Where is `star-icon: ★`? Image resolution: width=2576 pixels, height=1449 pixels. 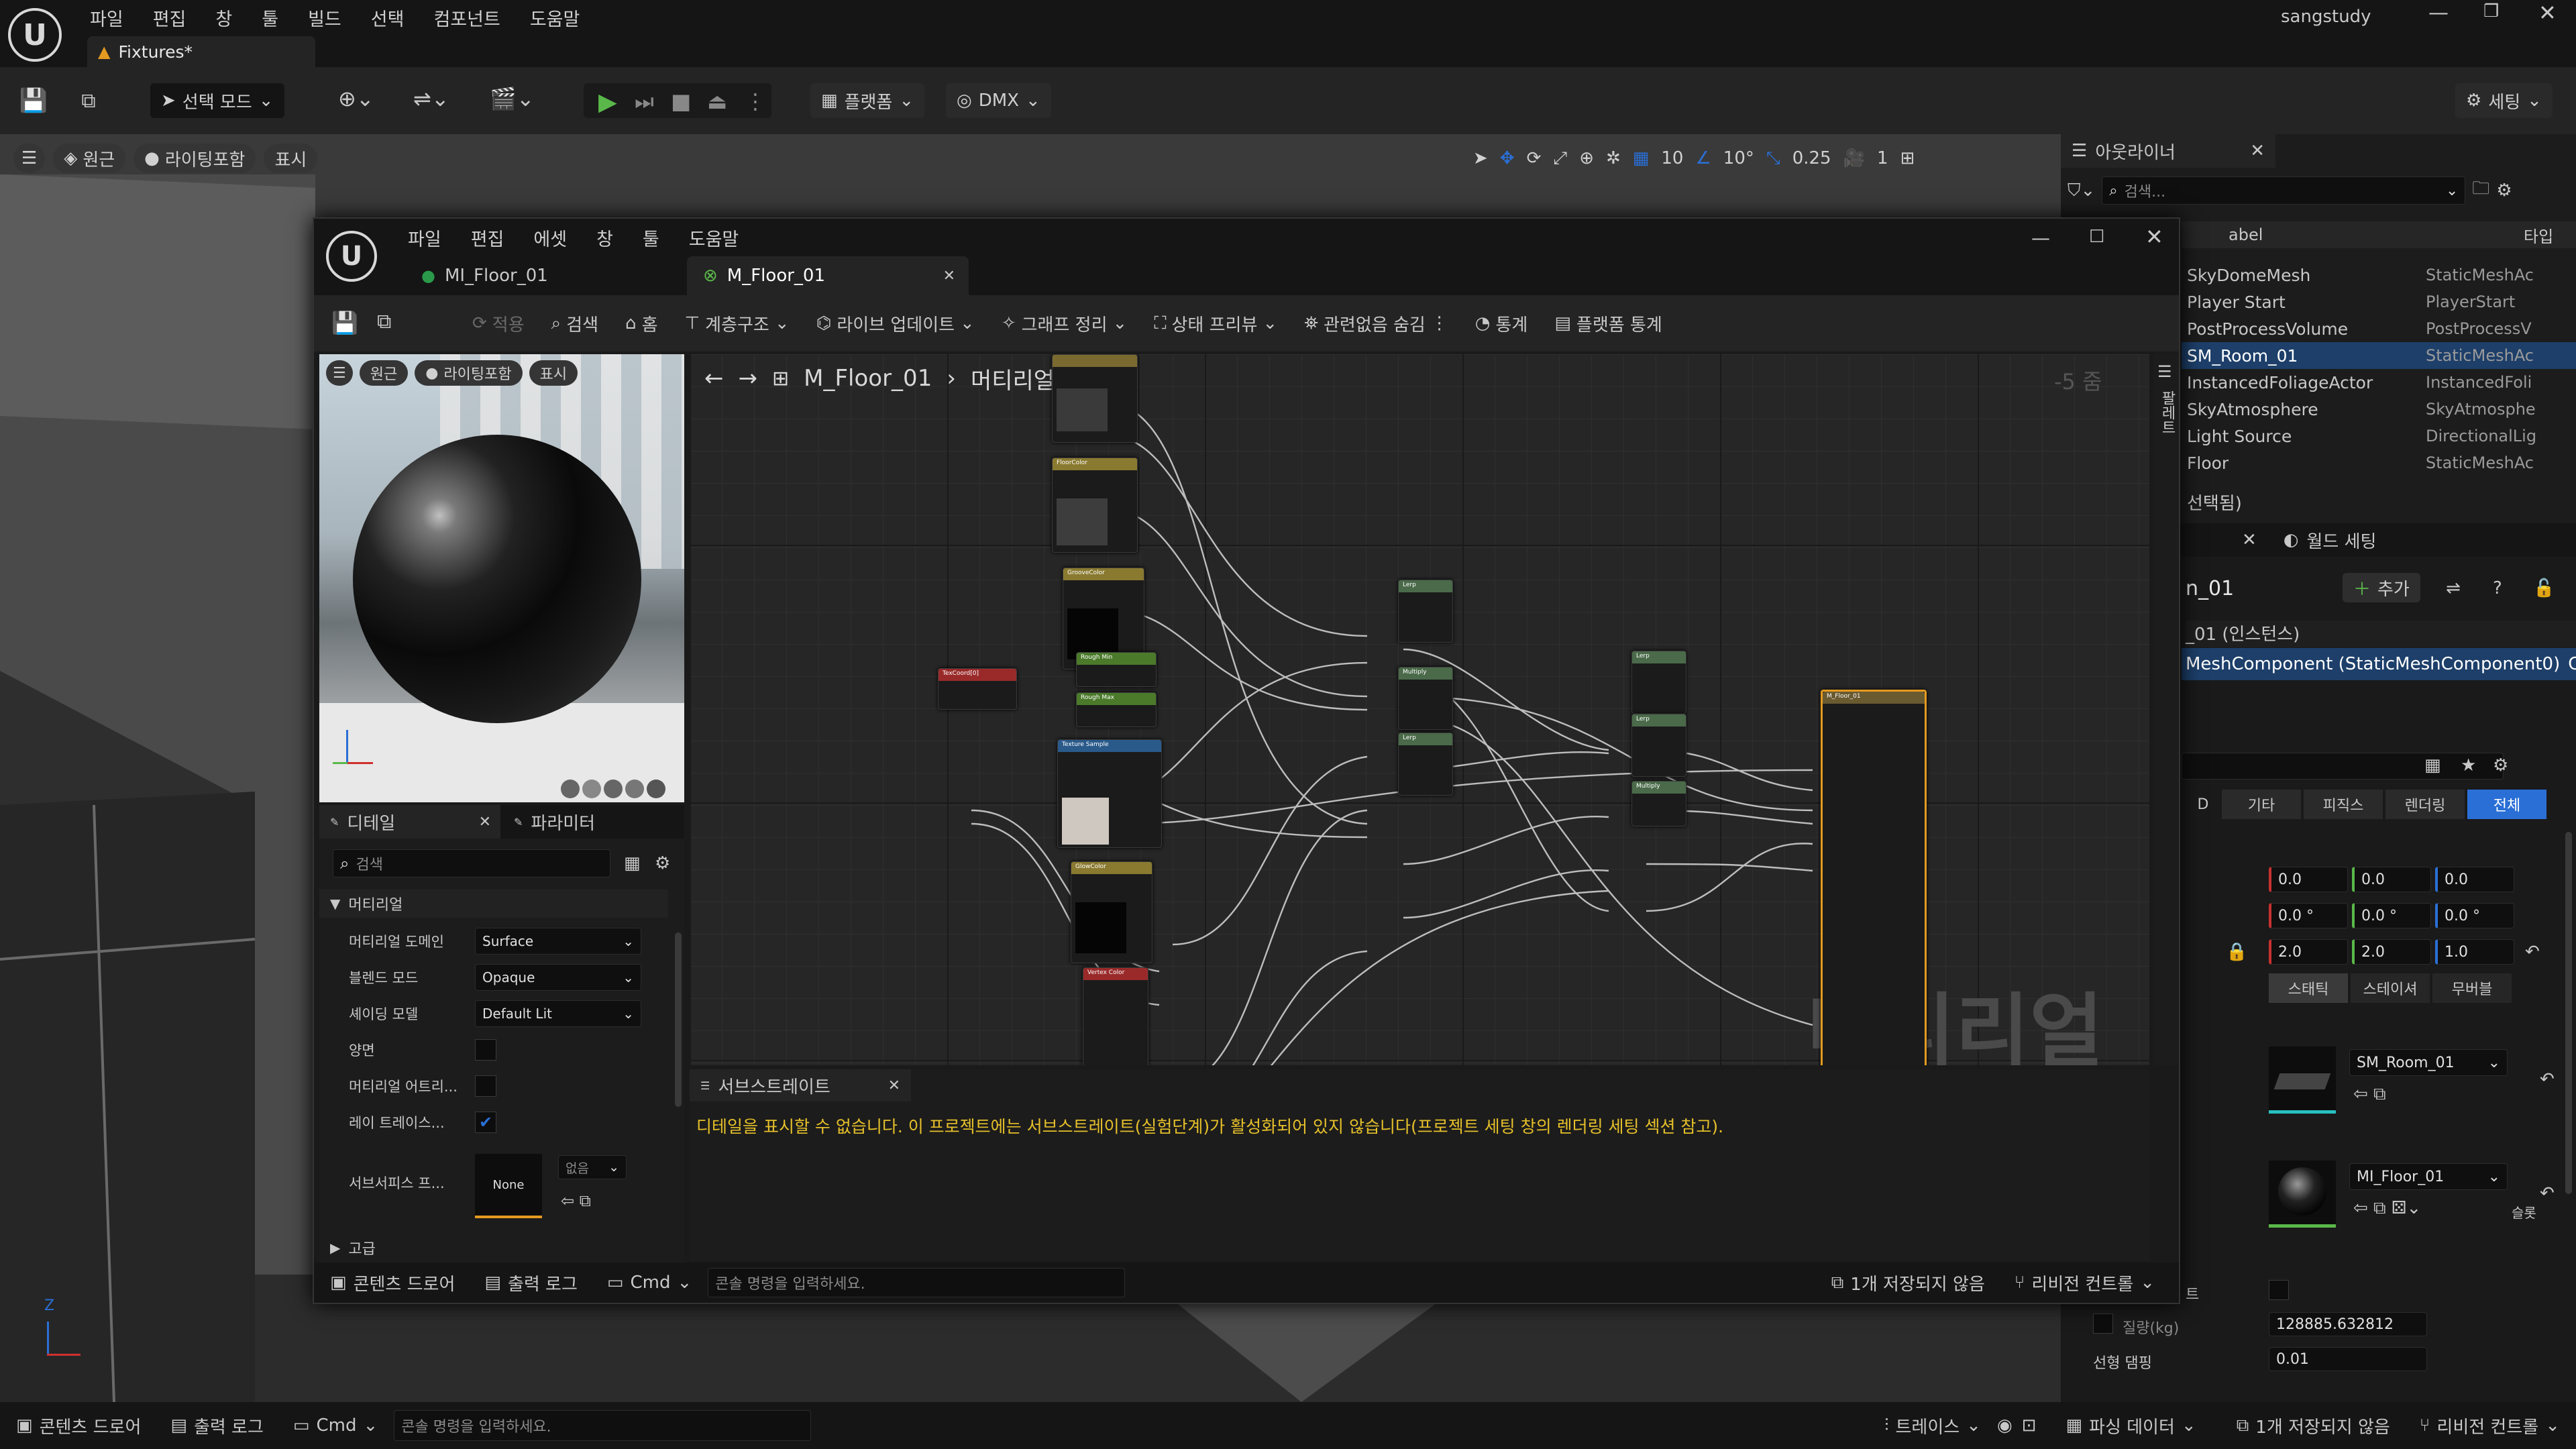 star-icon: ★ is located at coordinates (2468, 765).